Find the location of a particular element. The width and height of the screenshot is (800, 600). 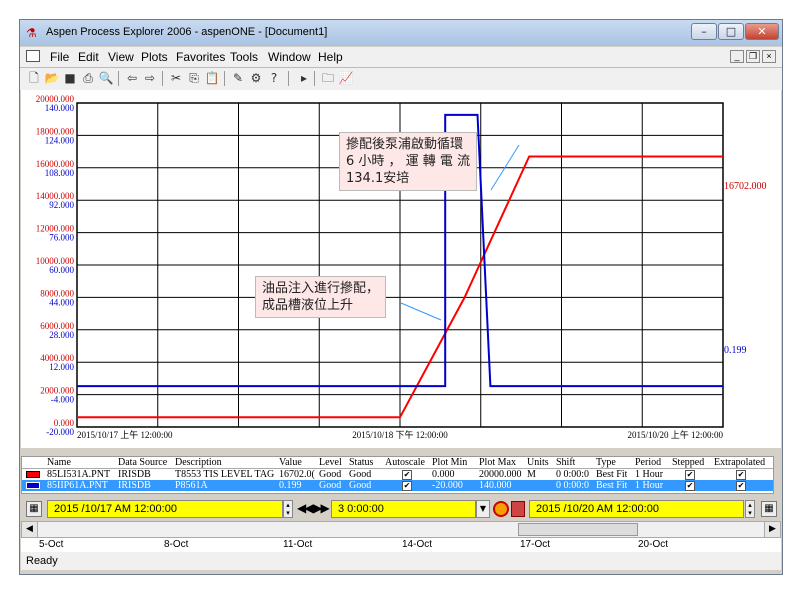

end-time-field: 2015 /10/20 AM 12:00:00 is located at coordinates (636, 509).